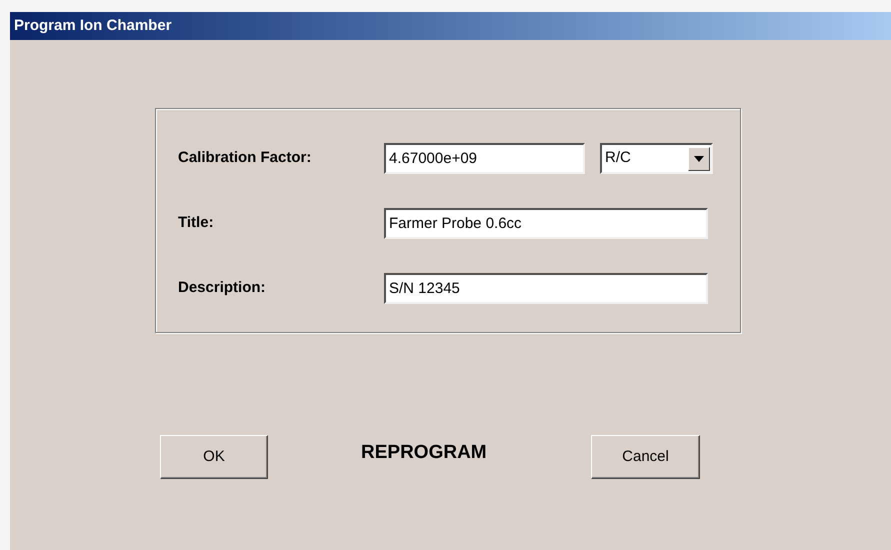 The image size is (891, 550). Describe the element at coordinates (93, 26) in the screenshot. I see `window-title: Program Ion Chamber` at that location.